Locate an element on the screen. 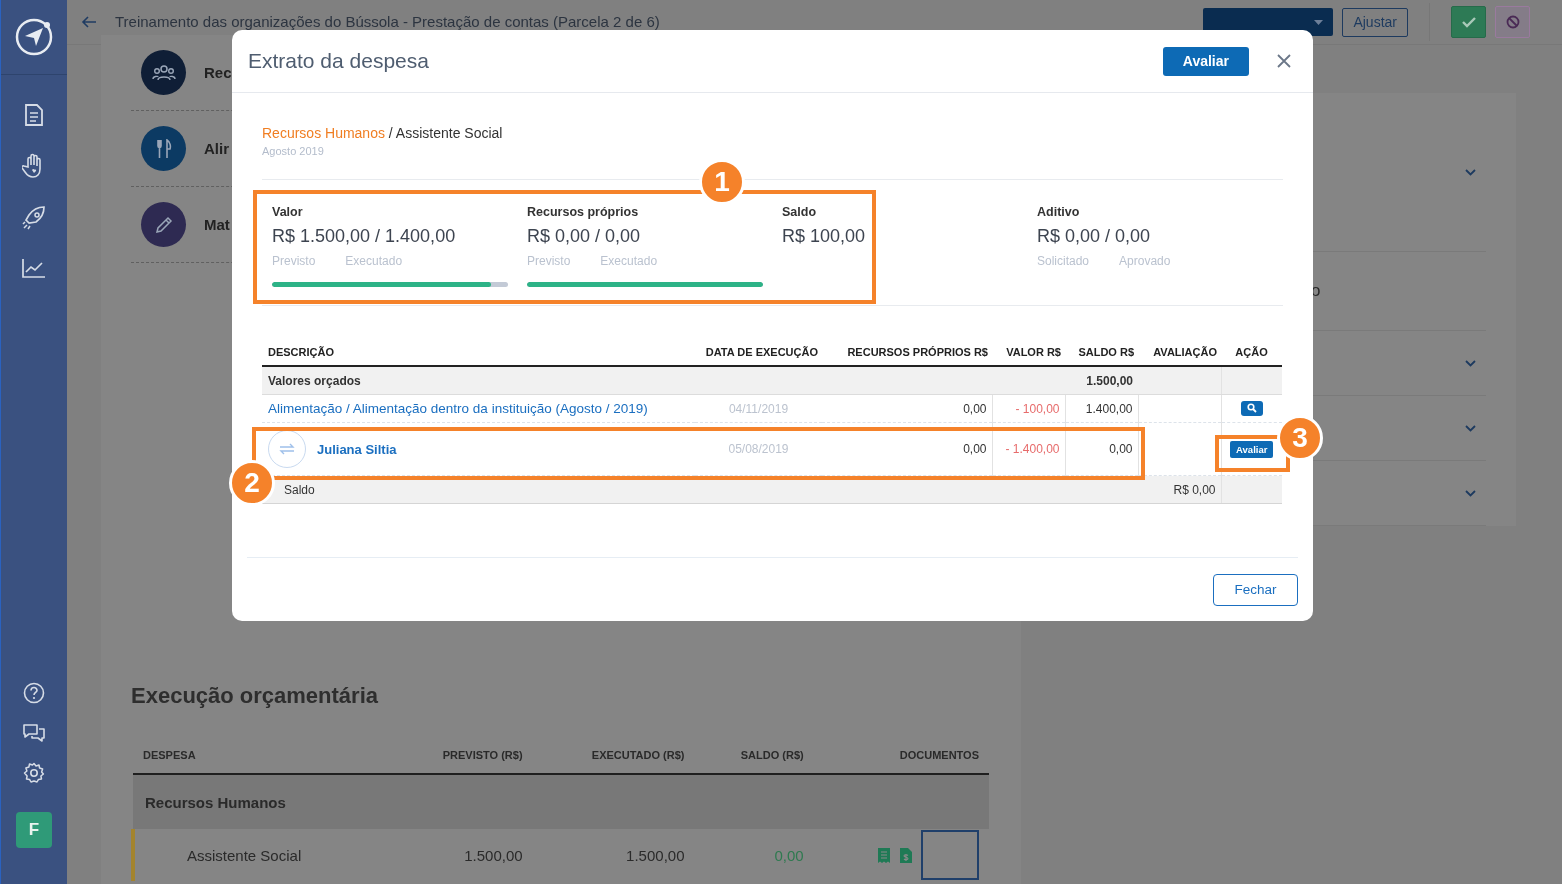 The image size is (1562, 884). group-label: Valores orçados is located at coordinates (663, 380).